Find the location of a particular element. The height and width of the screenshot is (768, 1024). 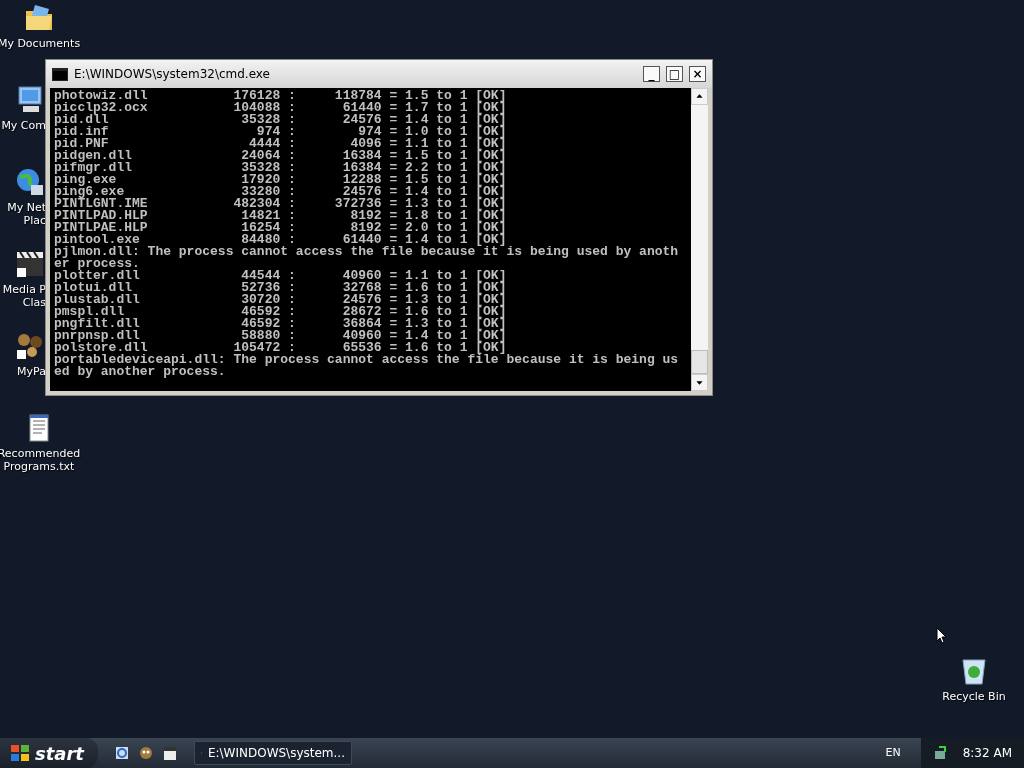

console-line: PINTLPAD.HLP 14821 : 8192 = 1.8 to 1 [OK] is located at coordinates (281, 216).